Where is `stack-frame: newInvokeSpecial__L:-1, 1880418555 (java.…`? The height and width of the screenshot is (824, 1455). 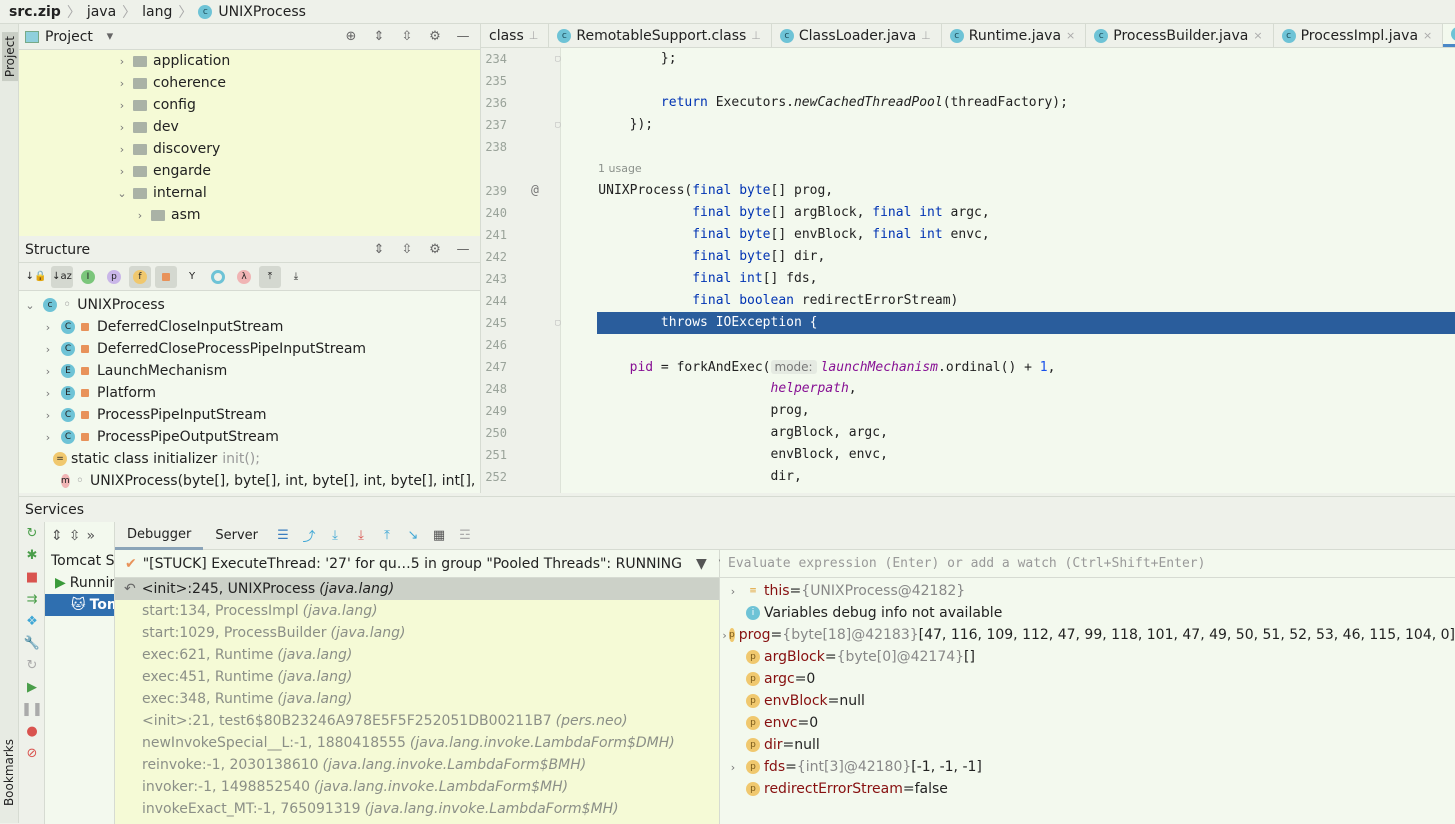
stack-frame: newInvokeSpecial__L:-1, 1880418555 (java.… is located at coordinates (417, 743).